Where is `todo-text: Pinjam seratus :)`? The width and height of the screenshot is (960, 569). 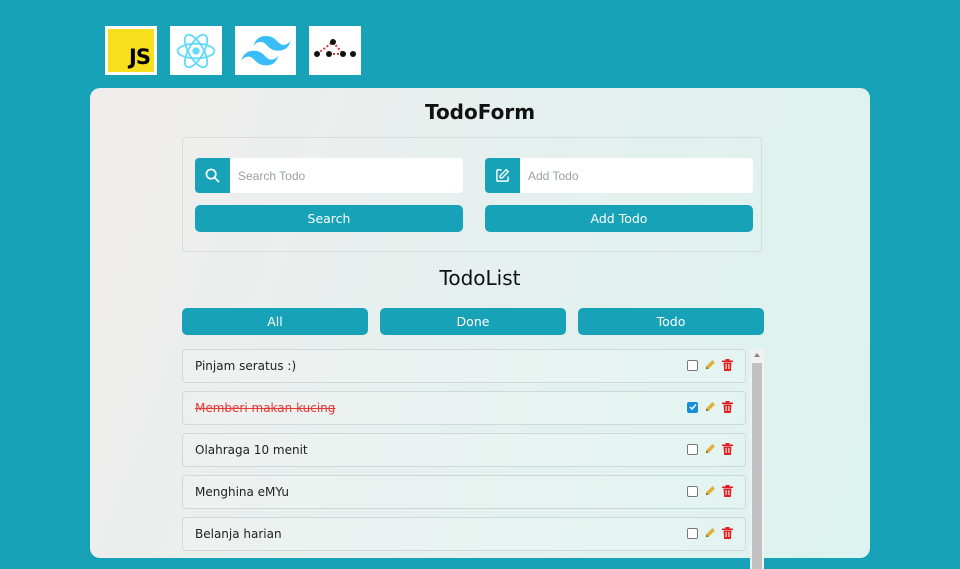 todo-text: Pinjam seratus :) is located at coordinates (246, 366).